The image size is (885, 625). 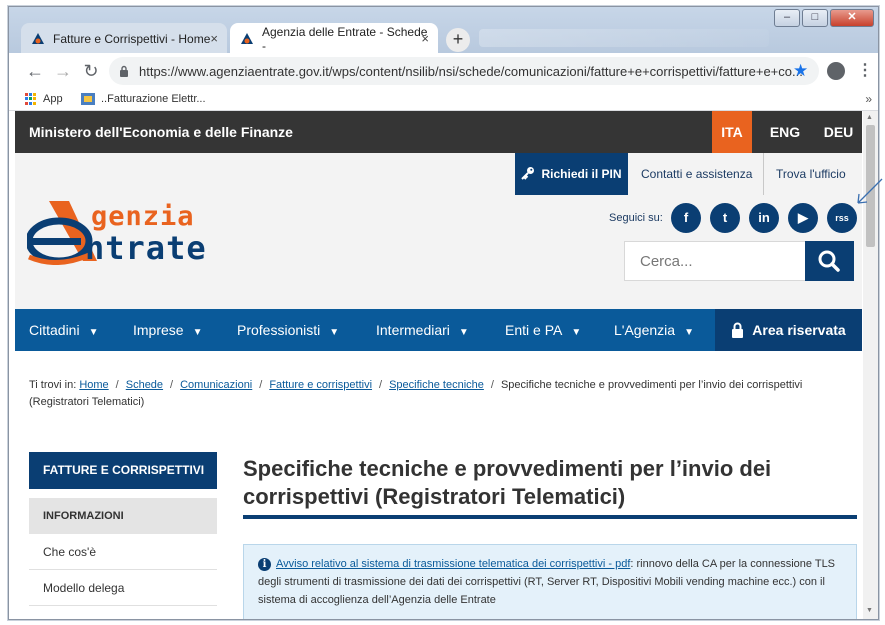 What do you see at coordinates (35, 71) in the screenshot?
I see `back-arrow-icon: ←` at bounding box center [35, 71].